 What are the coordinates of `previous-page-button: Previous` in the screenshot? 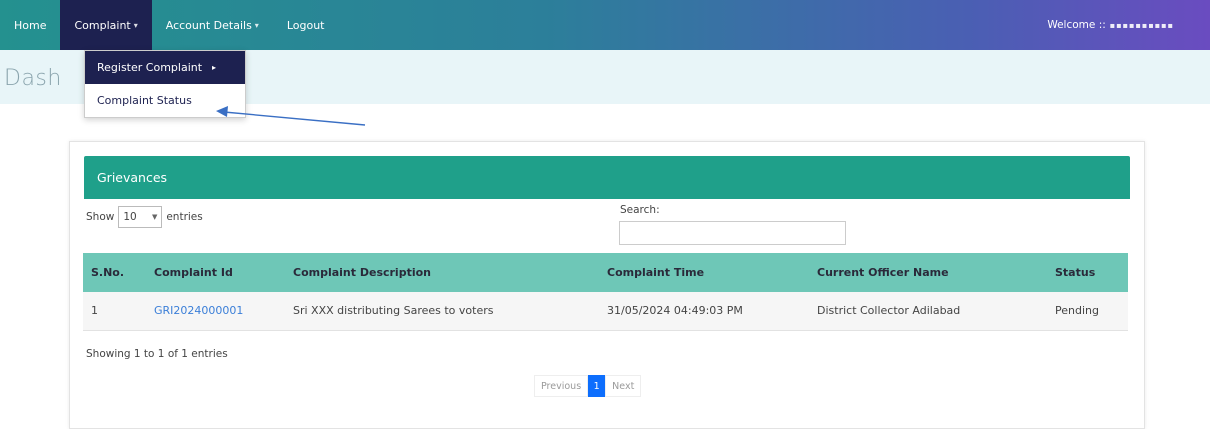 It's located at (561, 386).